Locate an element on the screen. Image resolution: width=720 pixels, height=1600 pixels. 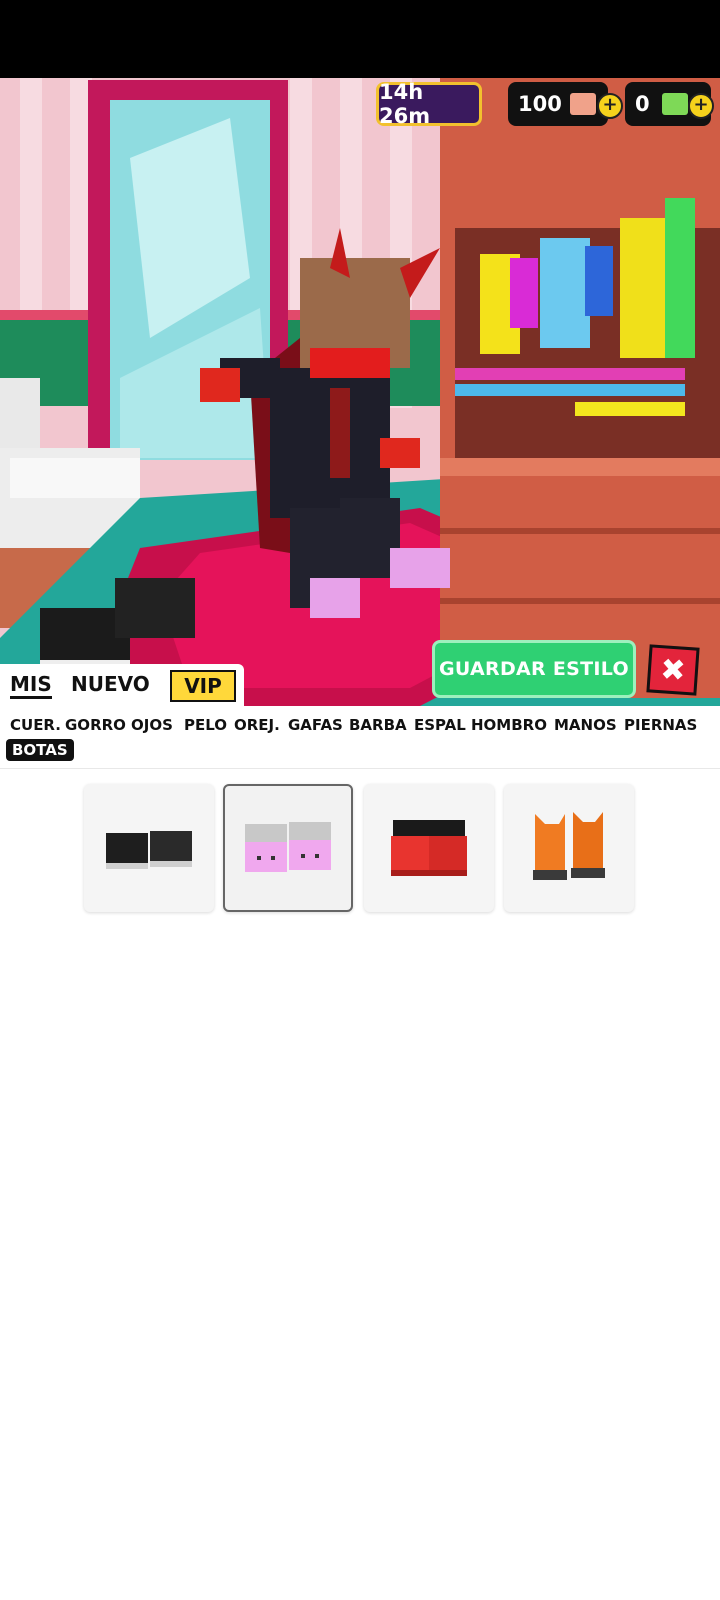
category-cuer: CUER. is located at coordinates (35, 725).